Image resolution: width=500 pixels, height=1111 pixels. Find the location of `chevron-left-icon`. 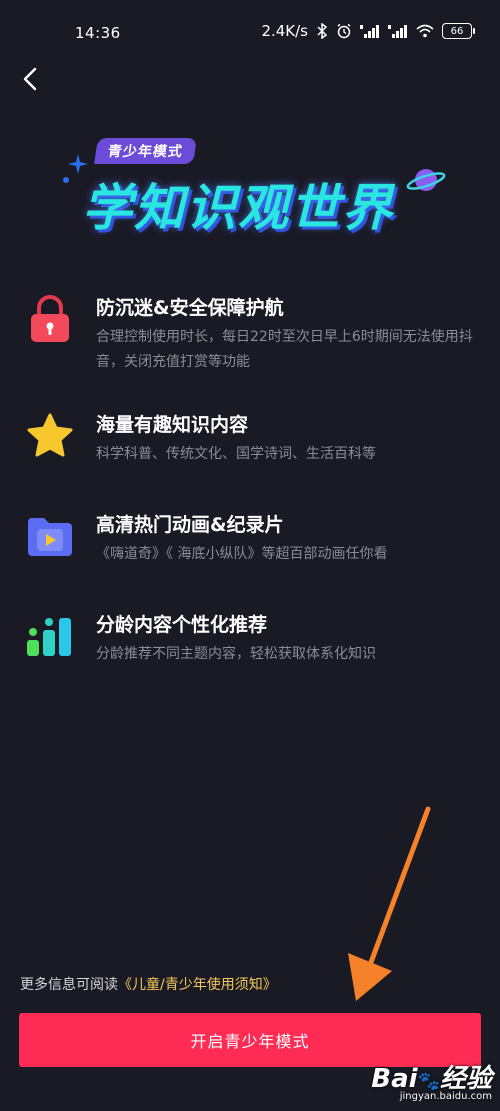

chevron-left-icon is located at coordinates (30, 79).